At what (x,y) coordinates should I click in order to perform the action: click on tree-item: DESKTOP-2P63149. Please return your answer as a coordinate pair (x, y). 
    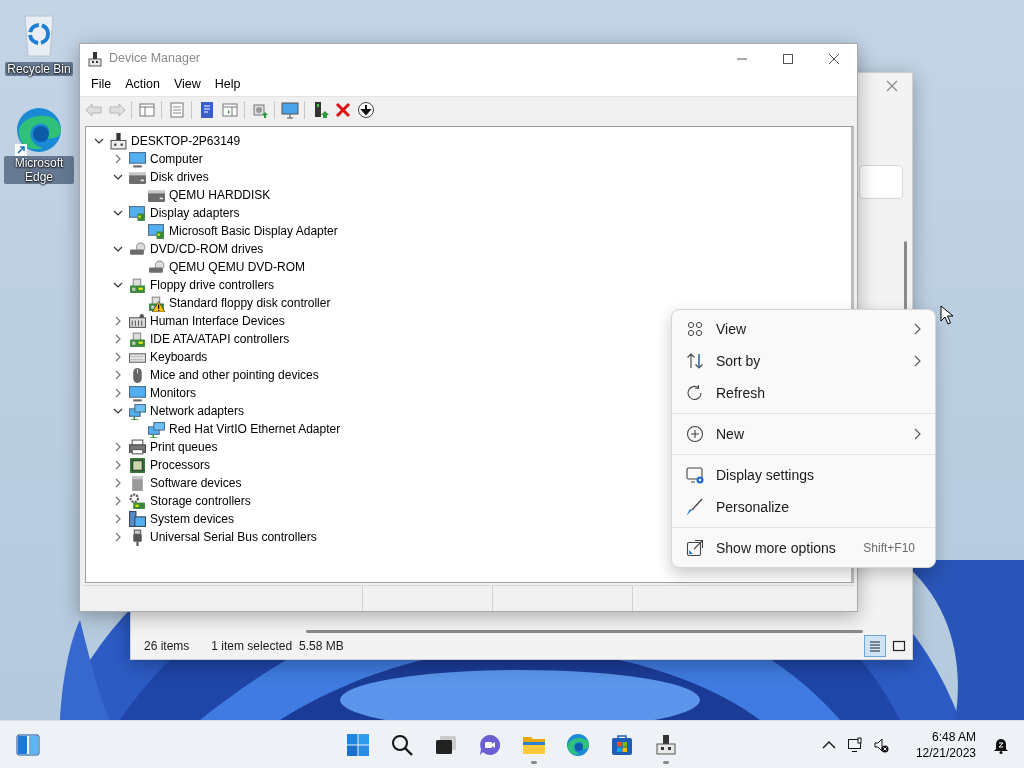
    Looking at the image, I should click on (186, 141).